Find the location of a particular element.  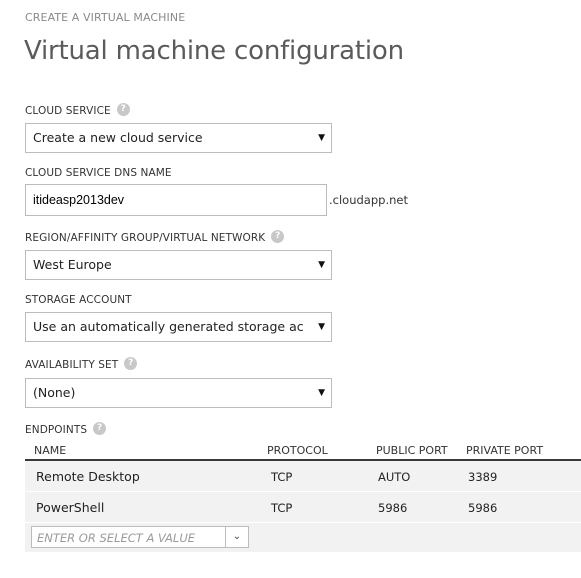

column-header-public-port: PUBLIC PORT is located at coordinates (412, 450).